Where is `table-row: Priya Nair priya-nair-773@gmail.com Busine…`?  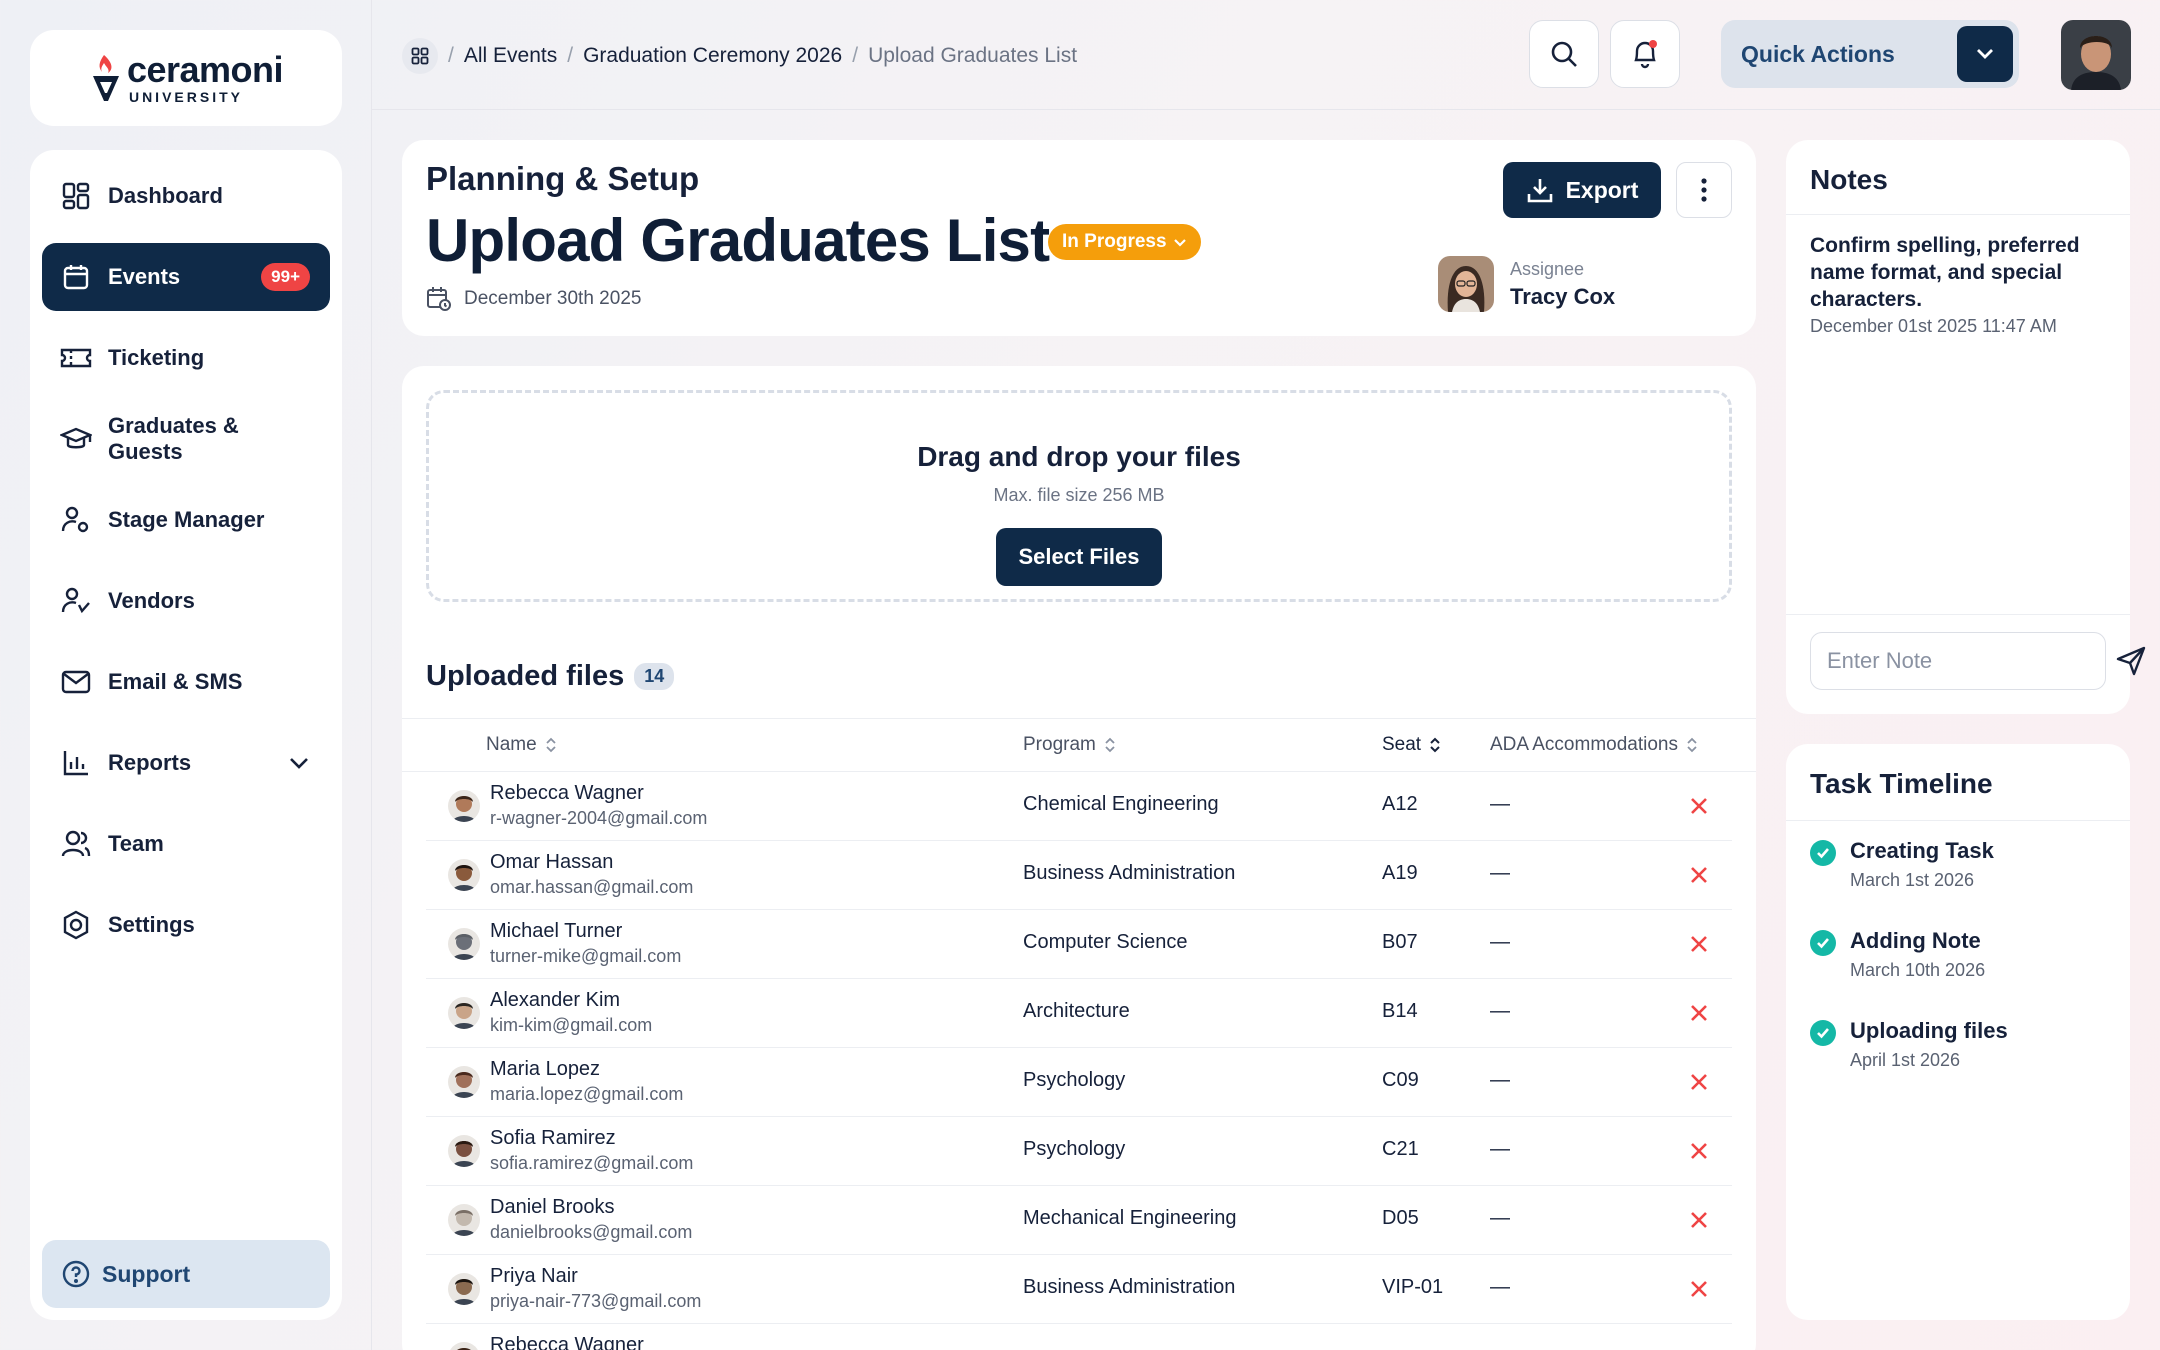 table-row: Priya Nair priya-nair-773@gmail.com Busine… is located at coordinates (1079, 1289).